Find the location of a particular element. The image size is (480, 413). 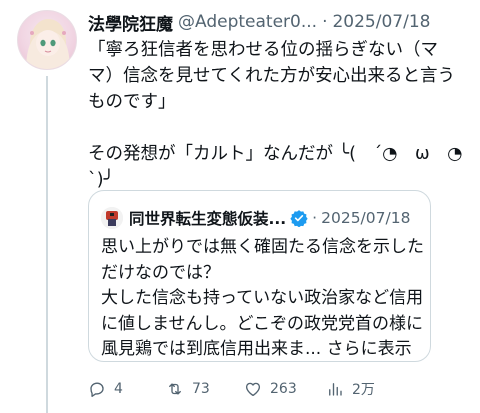

quoted-text-line: 風見鶏では到底信用出来ま... さらに表示 is located at coordinates (264, 350).